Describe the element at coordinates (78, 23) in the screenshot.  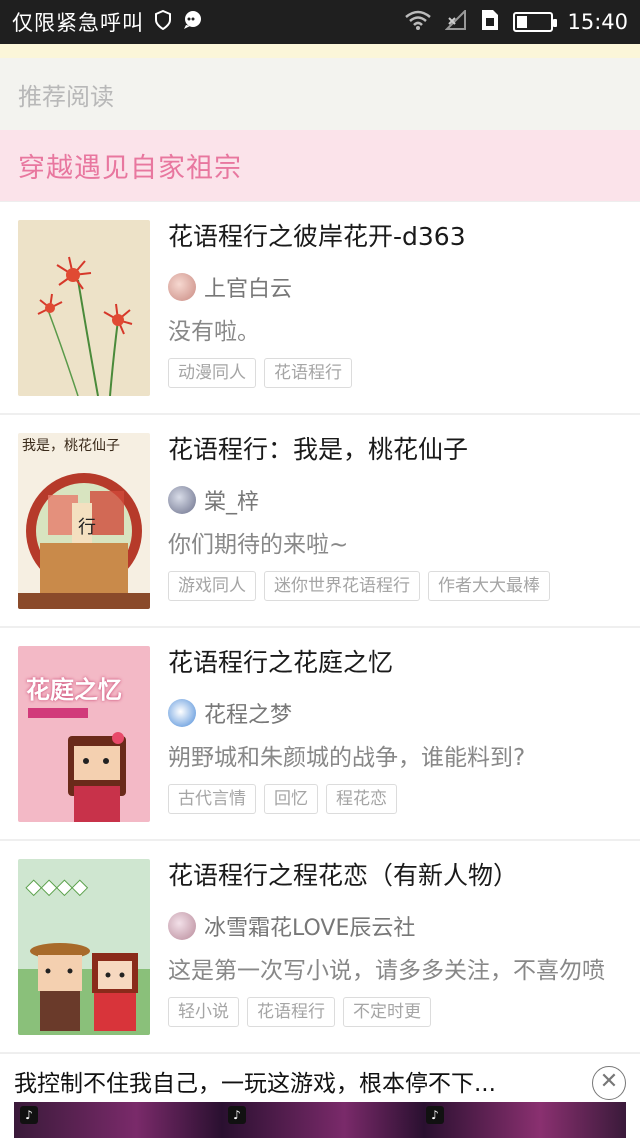
I see `carrier-text: 仅限紧急呼叫` at that location.